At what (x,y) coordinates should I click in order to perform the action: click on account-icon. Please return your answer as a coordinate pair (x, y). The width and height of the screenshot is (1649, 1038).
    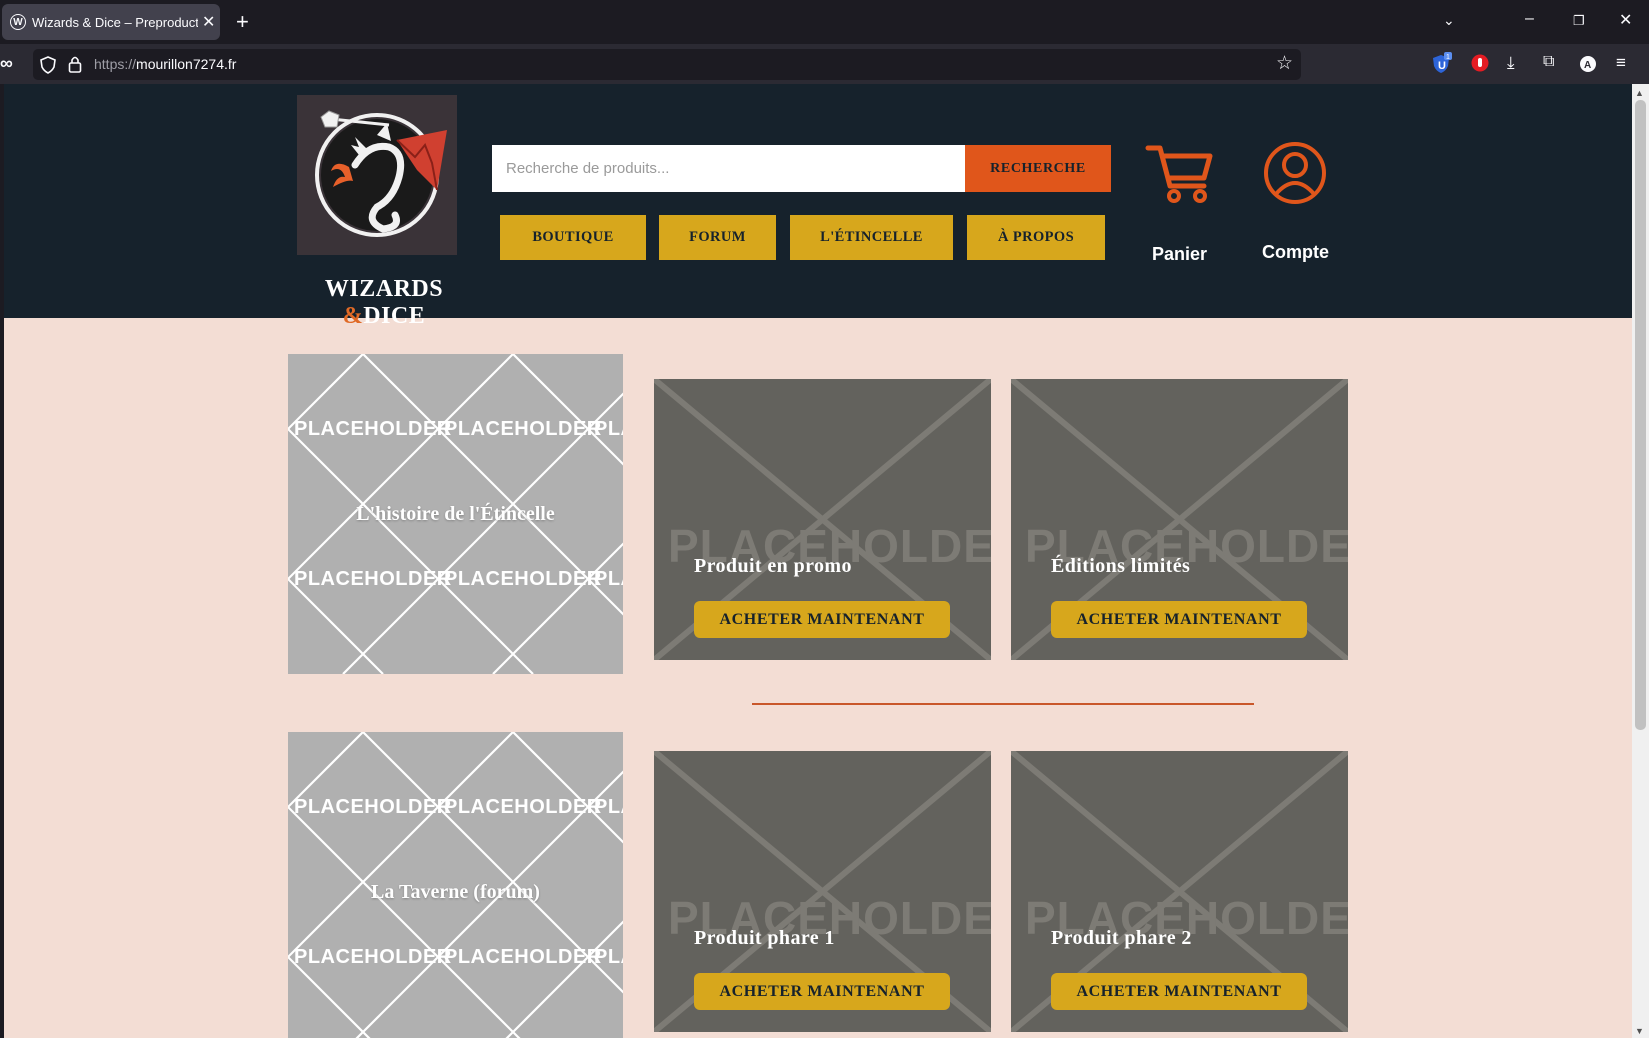
    Looking at the image, I should click on (1295, 173).